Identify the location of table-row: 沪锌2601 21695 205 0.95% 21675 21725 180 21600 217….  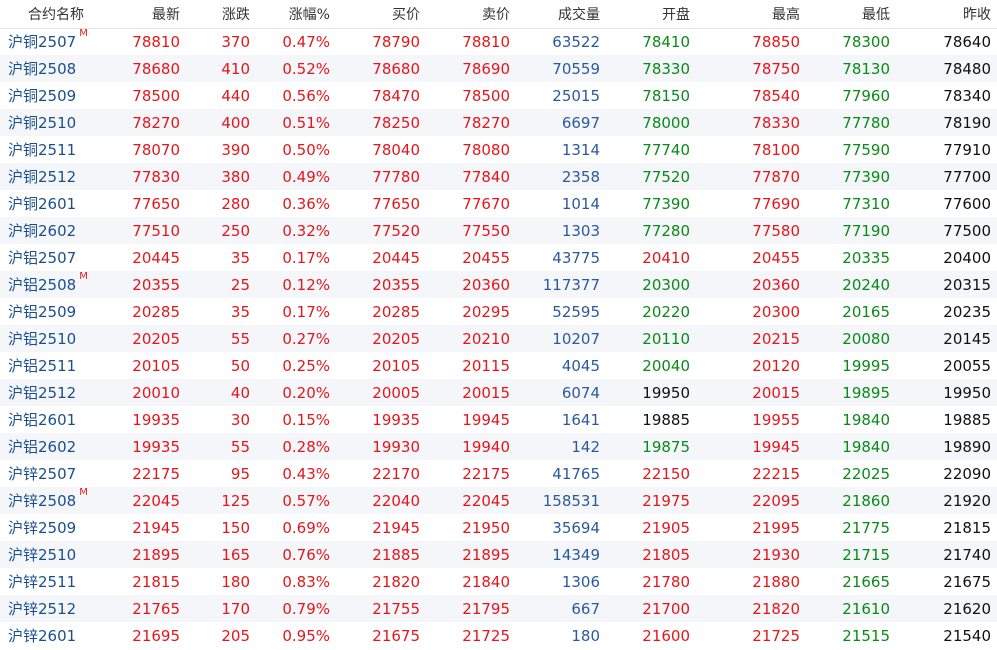
(498, 635).